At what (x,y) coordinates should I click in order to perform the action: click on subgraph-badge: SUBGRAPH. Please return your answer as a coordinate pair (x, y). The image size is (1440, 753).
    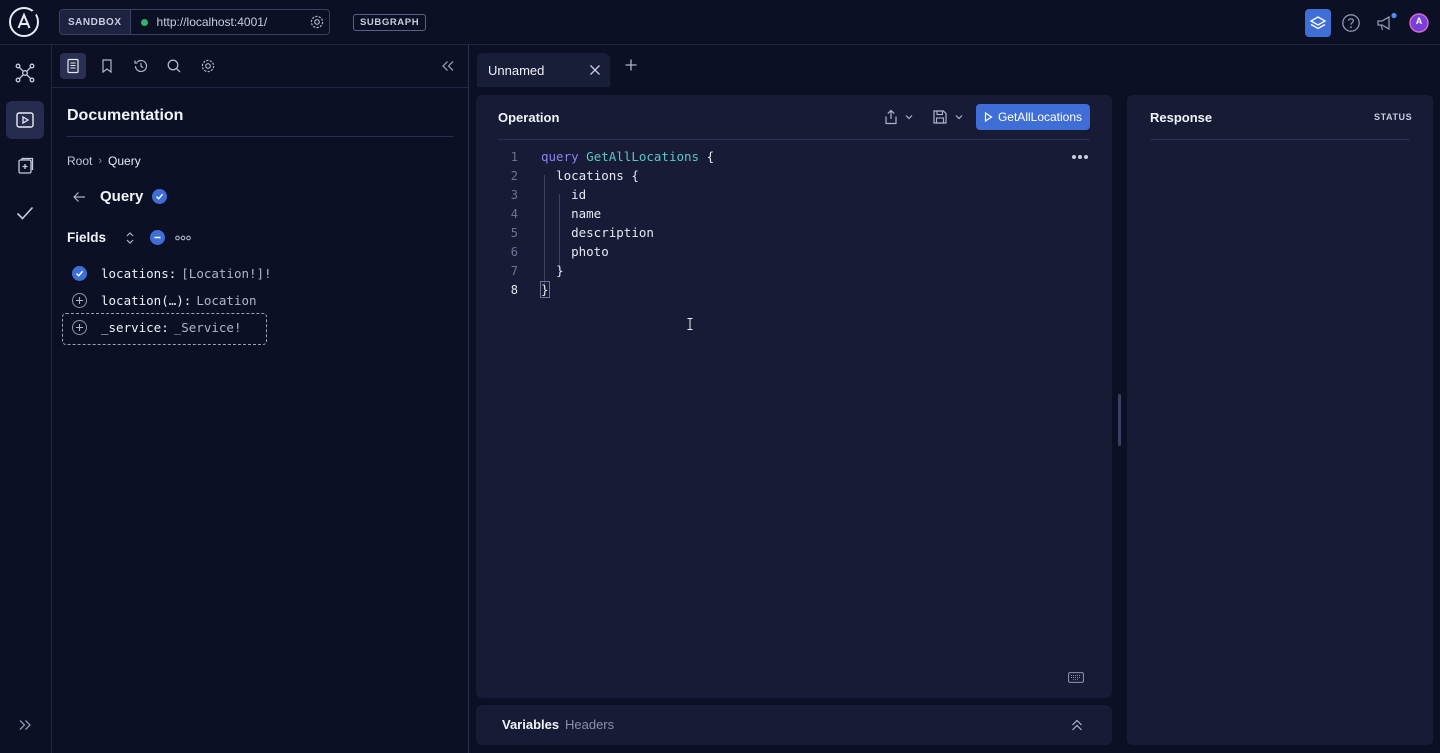
    Looking at the image, I should click on (390, 22).